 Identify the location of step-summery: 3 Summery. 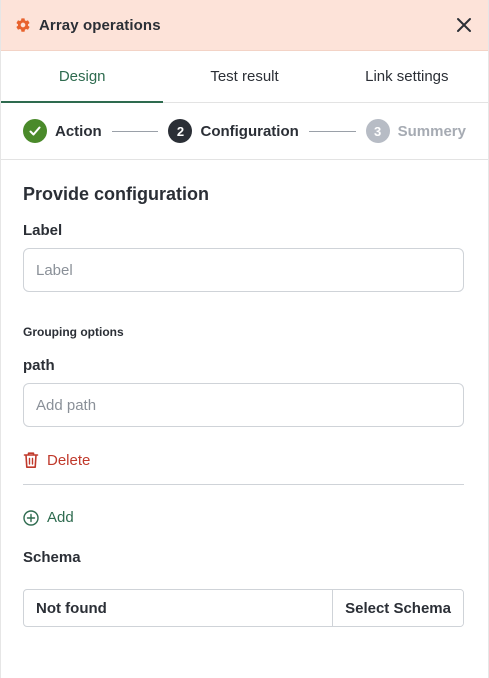
(415, 131).